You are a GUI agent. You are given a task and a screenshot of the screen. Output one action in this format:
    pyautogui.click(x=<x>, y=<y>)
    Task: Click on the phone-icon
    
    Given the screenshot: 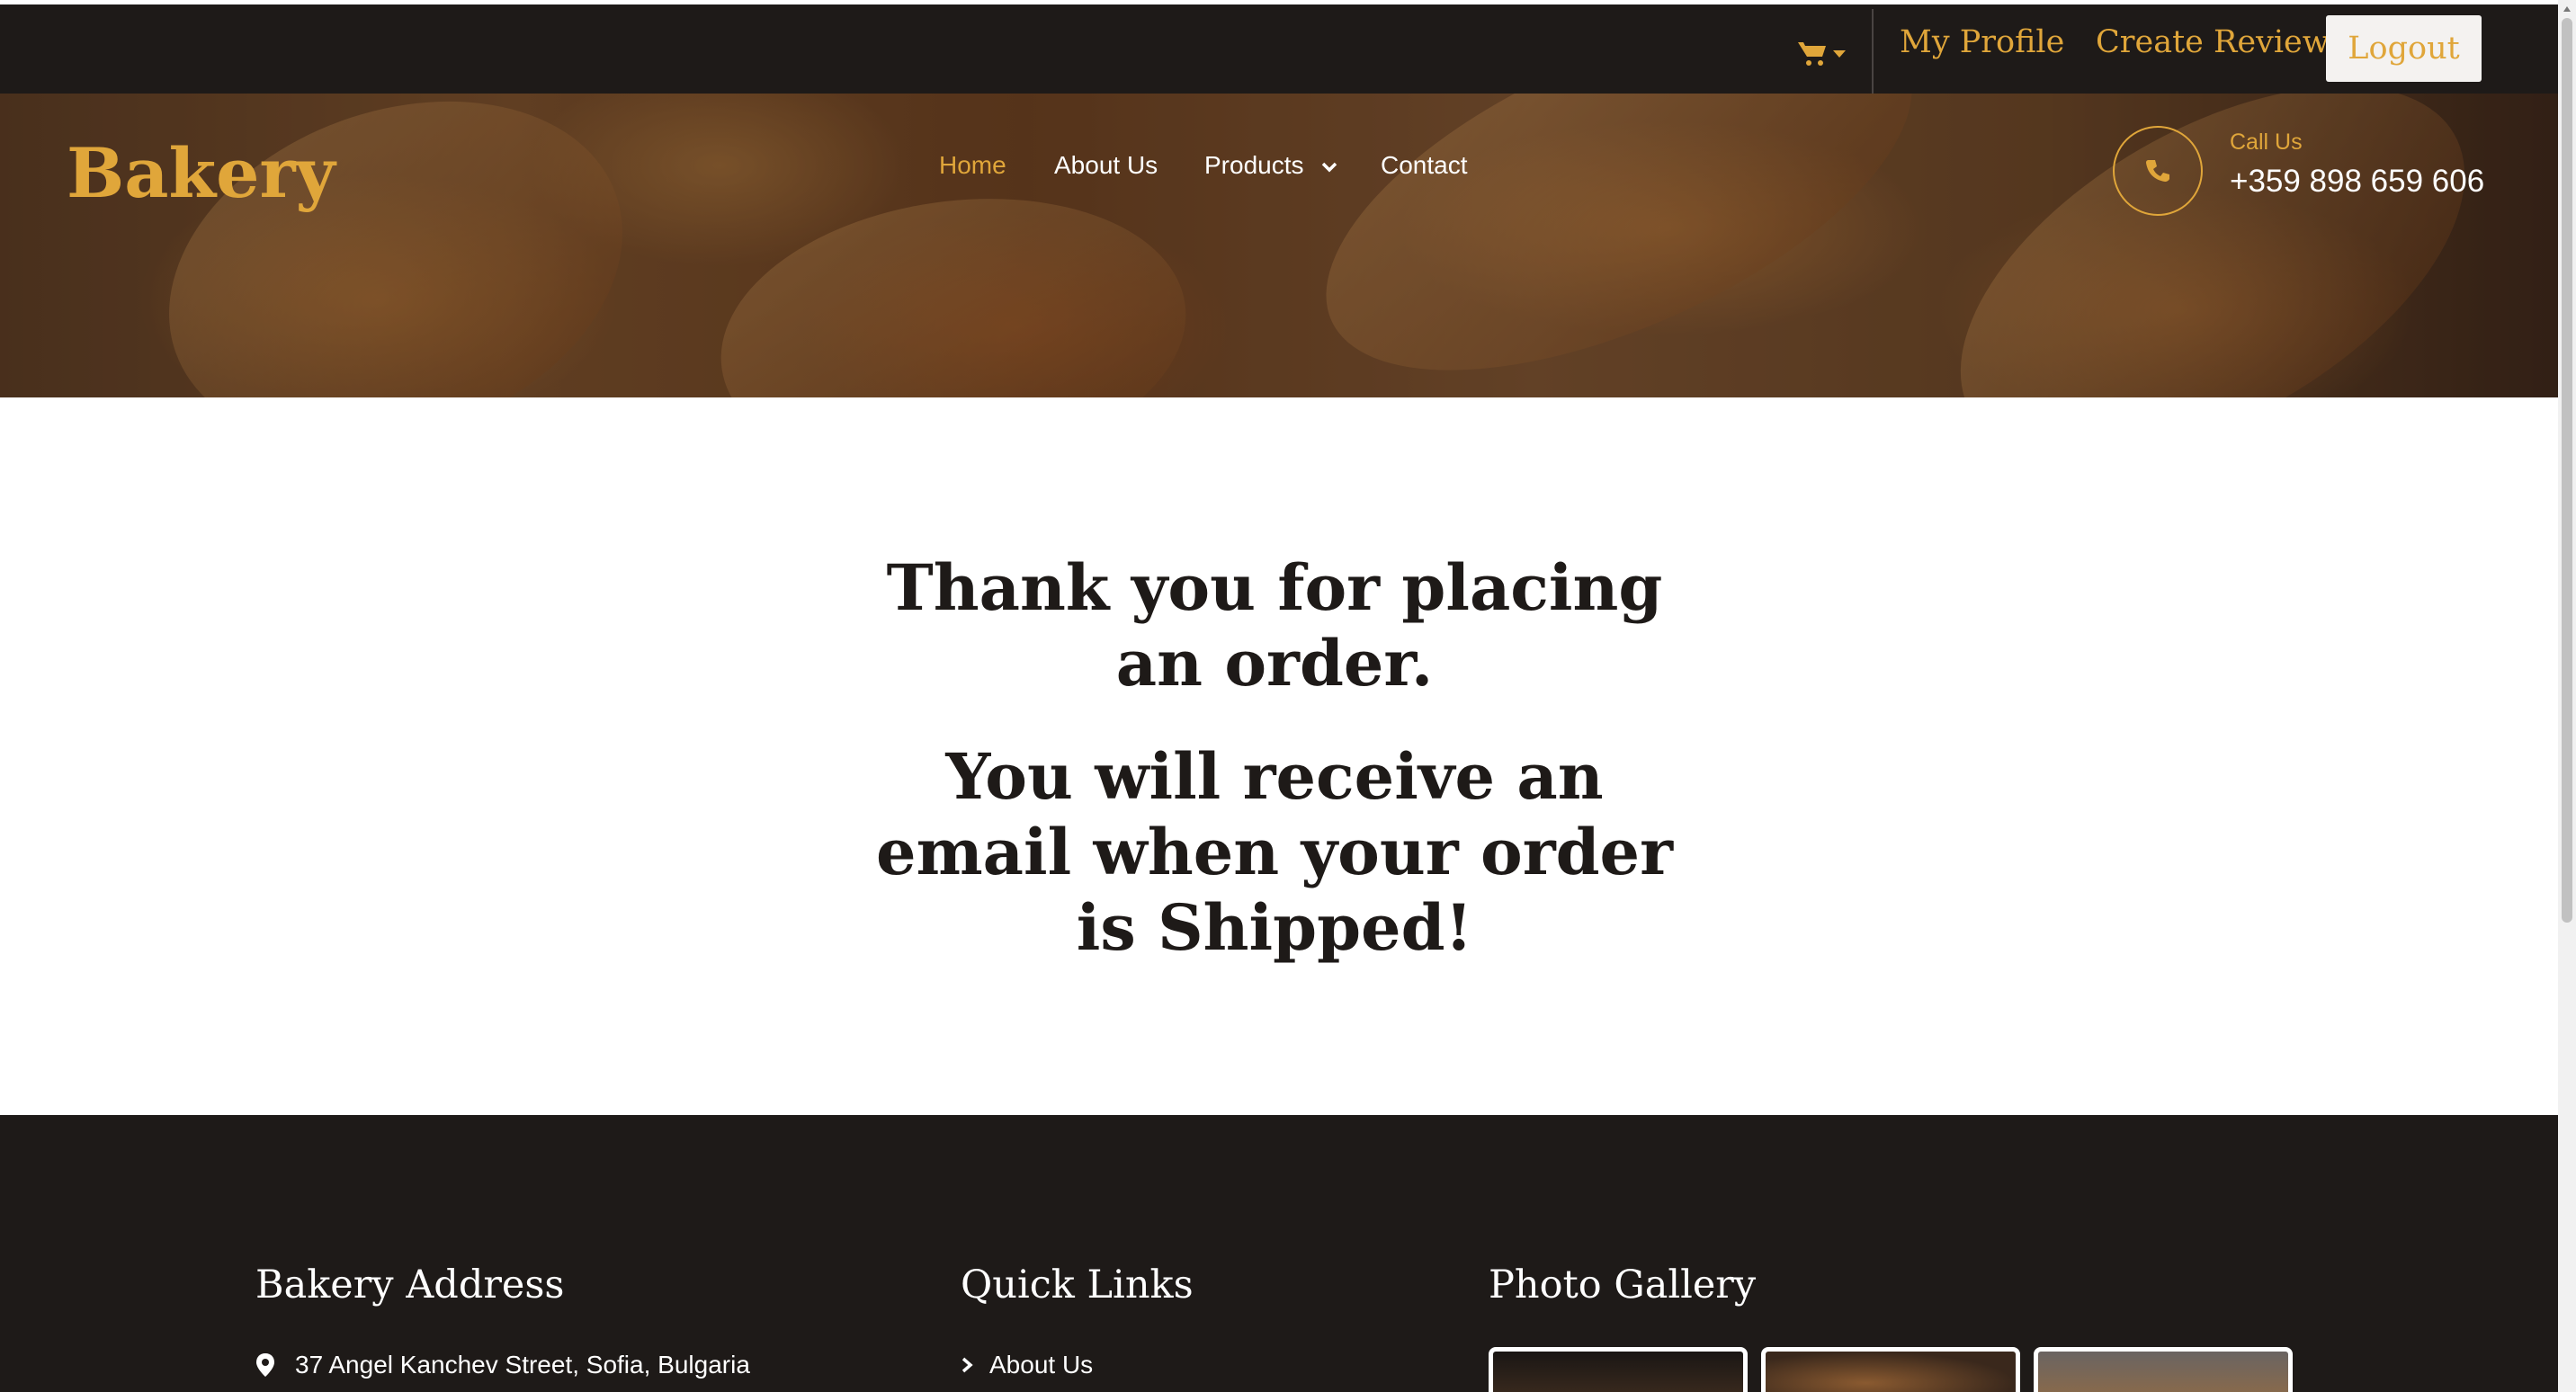 What is the action you would take?
    pyautogui.click(x=2157, y=171)
    